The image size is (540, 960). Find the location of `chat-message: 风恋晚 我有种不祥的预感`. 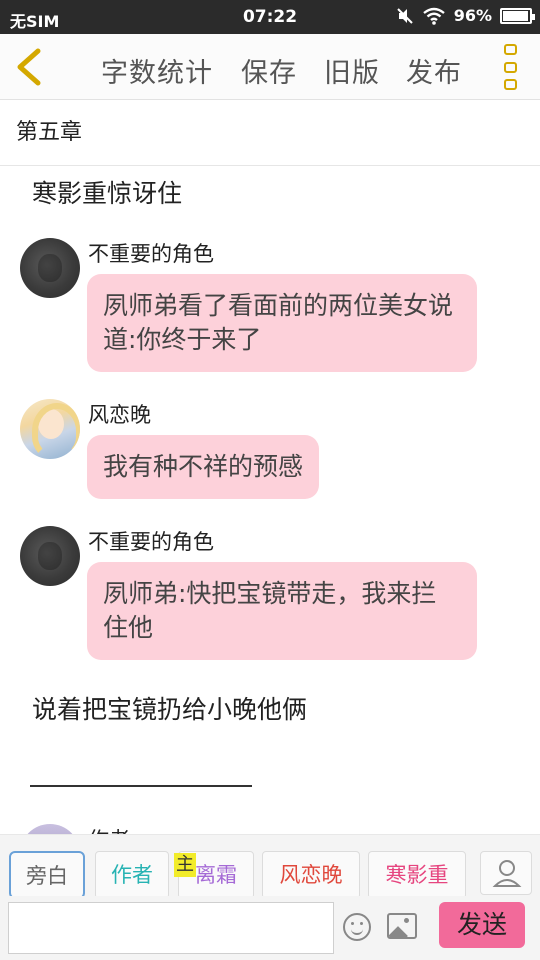

chat-message: 风恋晚 我有种不祥的预感 is located at coordinates (260, 454).